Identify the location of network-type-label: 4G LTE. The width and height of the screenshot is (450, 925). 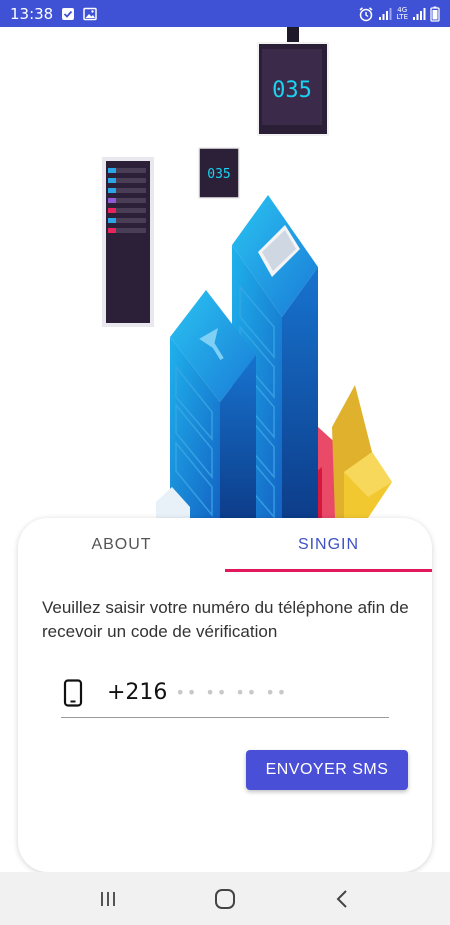
(402, 13).